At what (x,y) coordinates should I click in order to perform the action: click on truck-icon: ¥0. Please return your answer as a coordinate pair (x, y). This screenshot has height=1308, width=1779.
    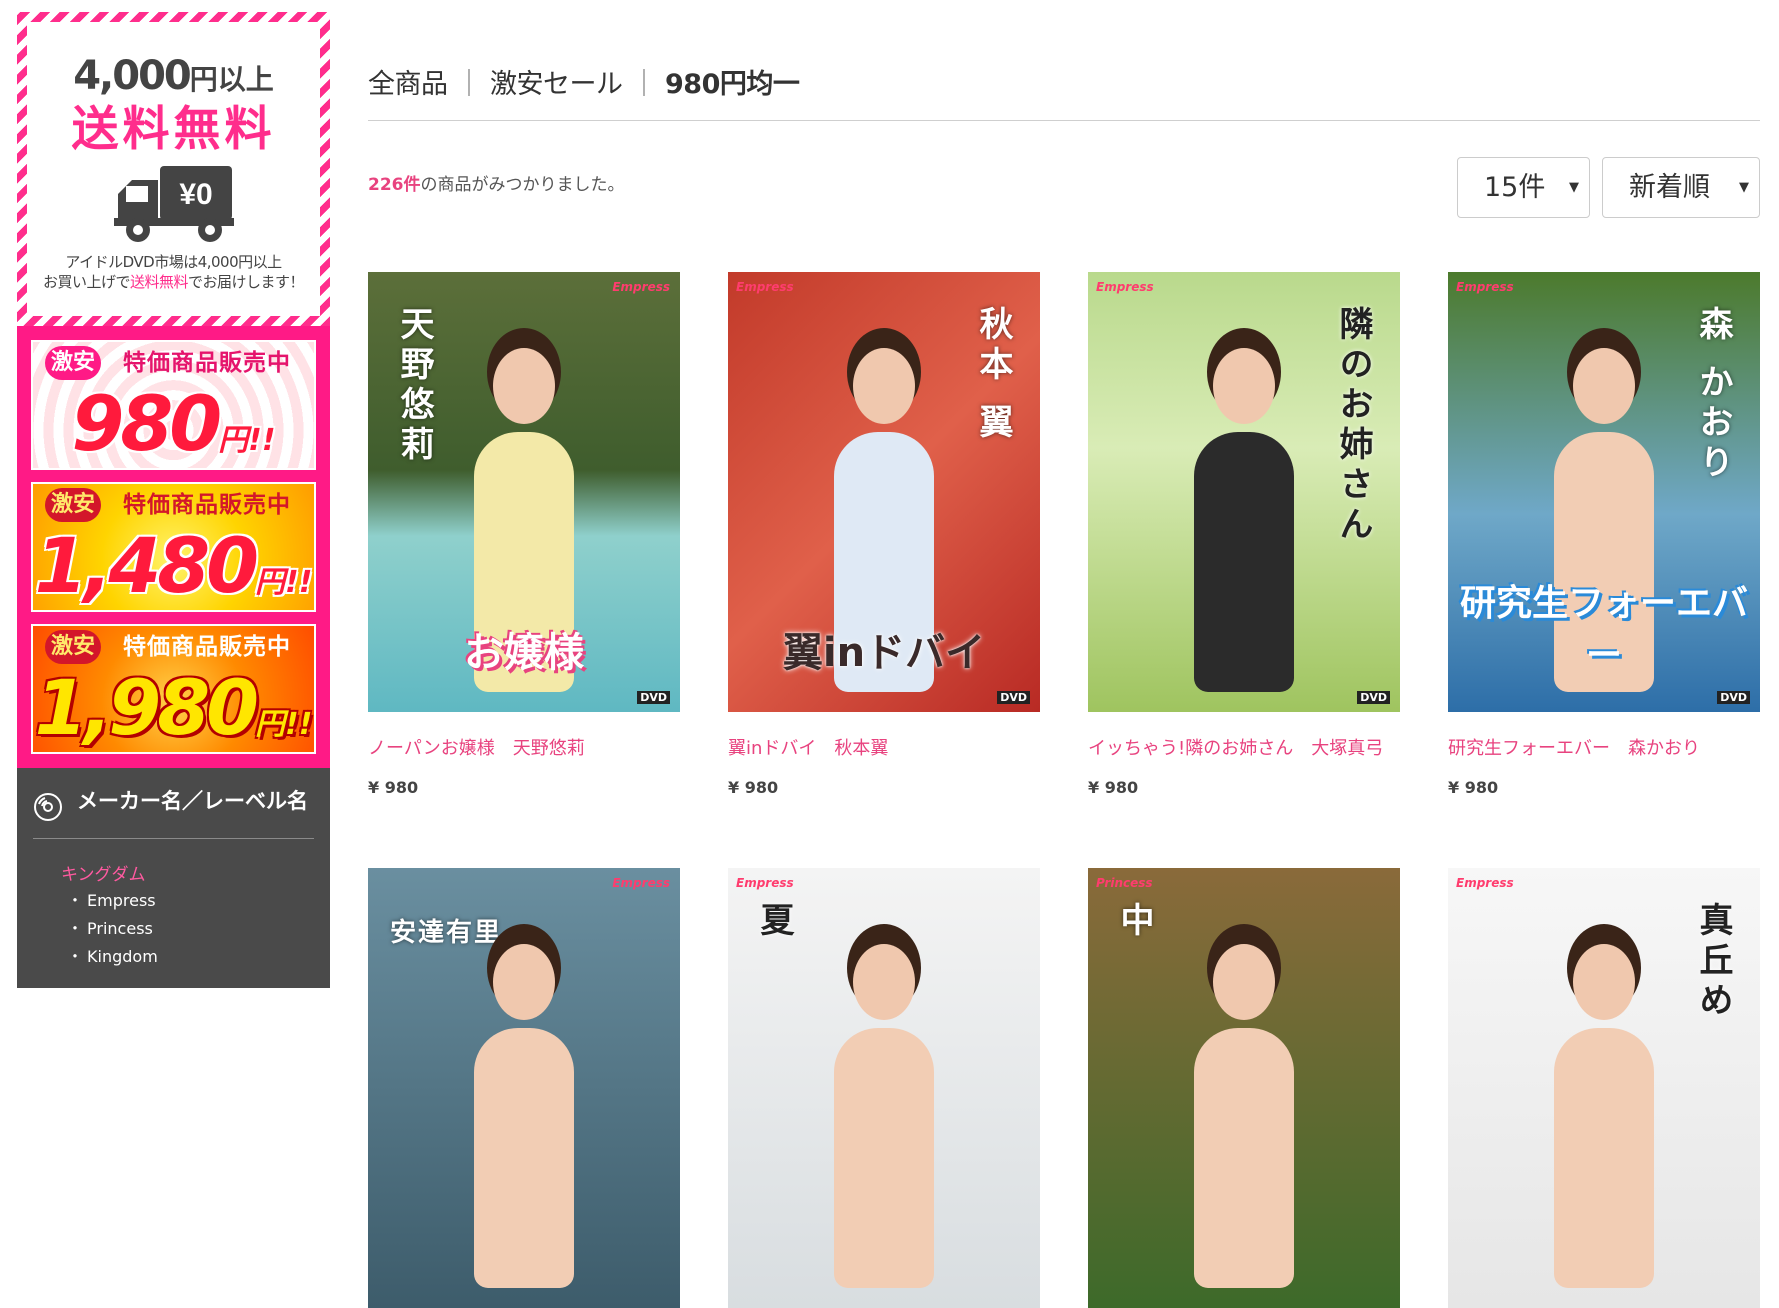
    Looking at the image, I should click on (173, 205).